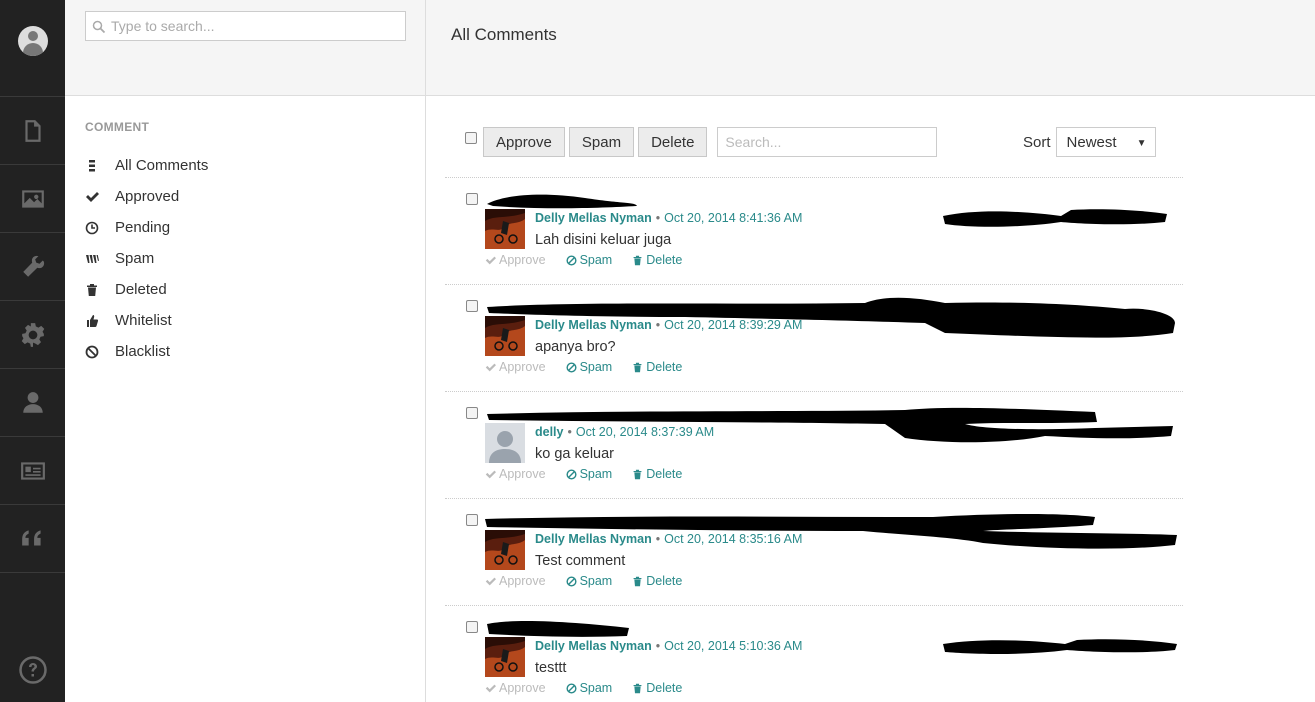 The image size is (1315, 702). I want to click on clock-icon, so click(92, 227).